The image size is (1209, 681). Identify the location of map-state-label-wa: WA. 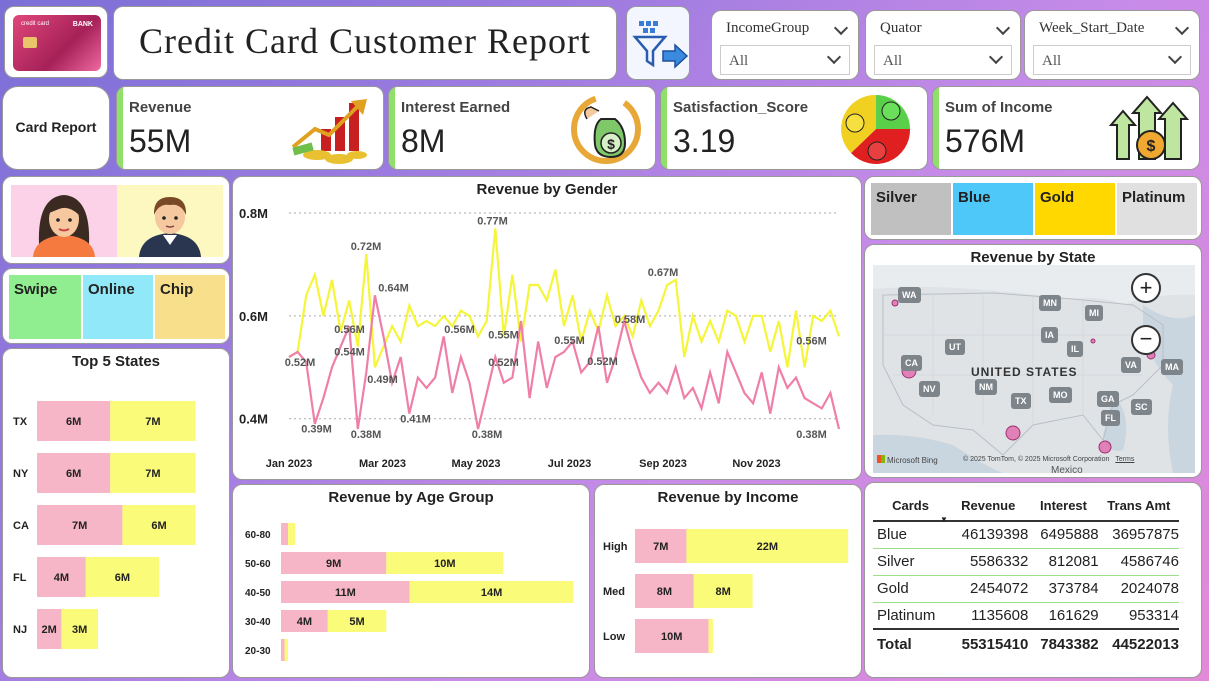
(909, 295).